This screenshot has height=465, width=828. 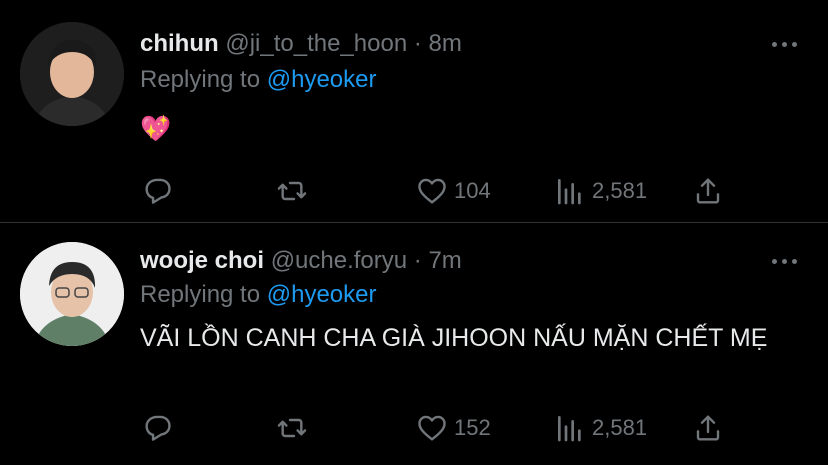 I want to click on like-button: 152, so click(x=453, y=428).